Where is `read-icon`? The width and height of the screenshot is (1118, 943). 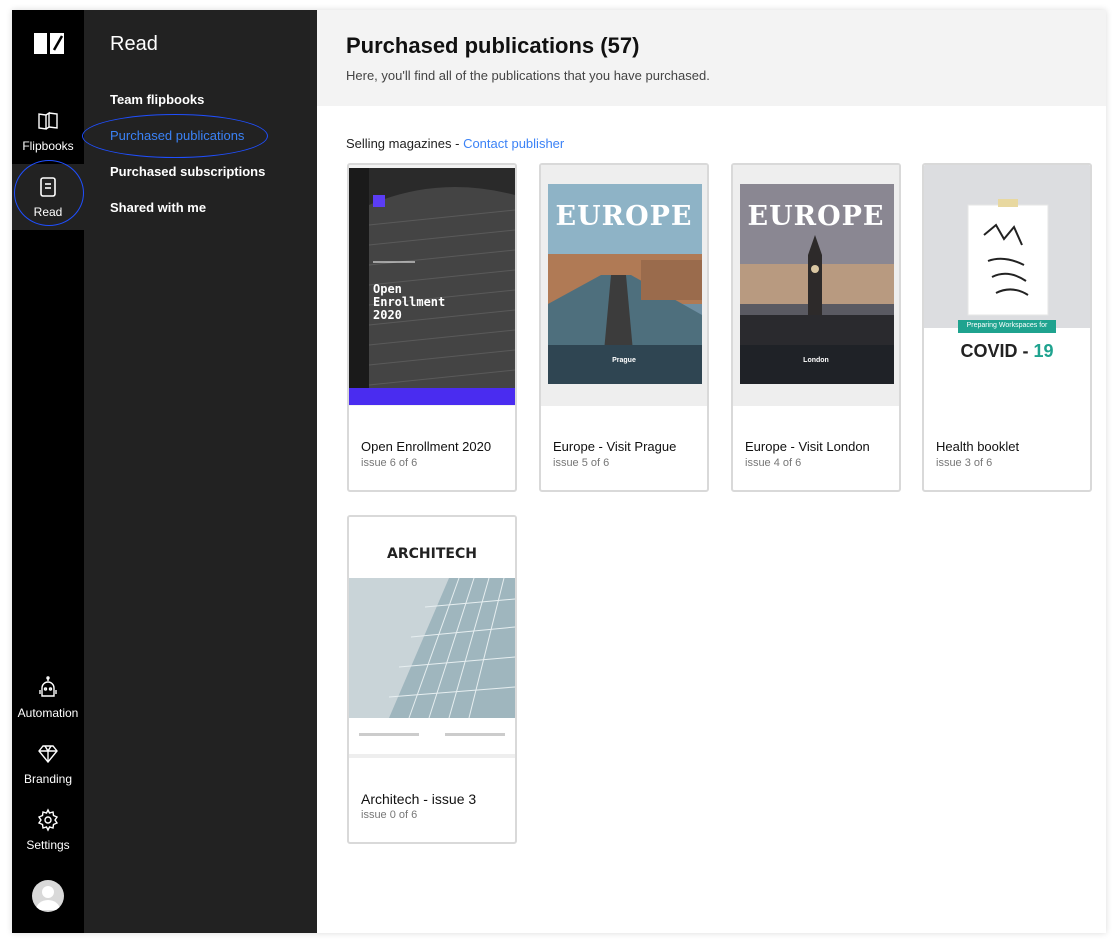
read-icon is located at coordinates (48, 187).